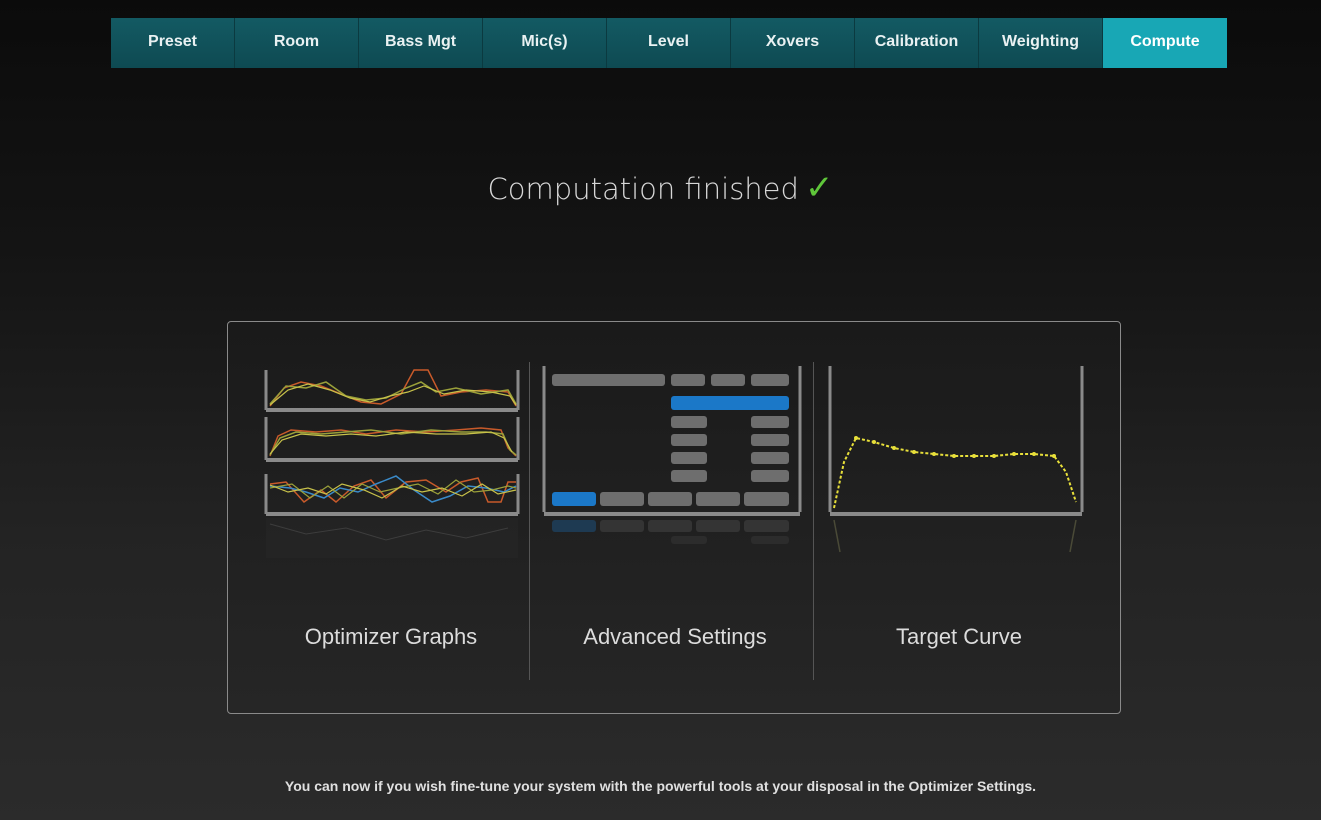 This screenshot has width=1321, height=820. I want to click on tab-calibration: Calibration, so click(917, 43).